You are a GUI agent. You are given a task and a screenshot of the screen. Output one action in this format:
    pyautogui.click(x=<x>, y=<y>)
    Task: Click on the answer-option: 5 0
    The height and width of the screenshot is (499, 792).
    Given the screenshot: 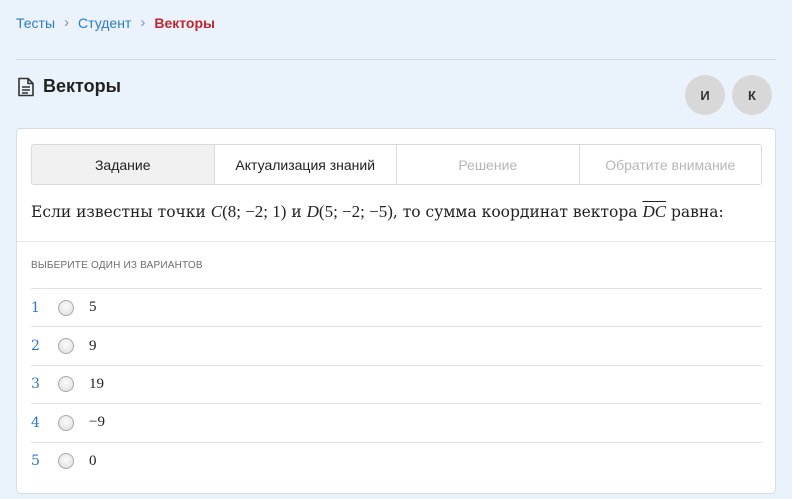 What is the action you would take?
    pyautogui.click(x=396, y=460)
    